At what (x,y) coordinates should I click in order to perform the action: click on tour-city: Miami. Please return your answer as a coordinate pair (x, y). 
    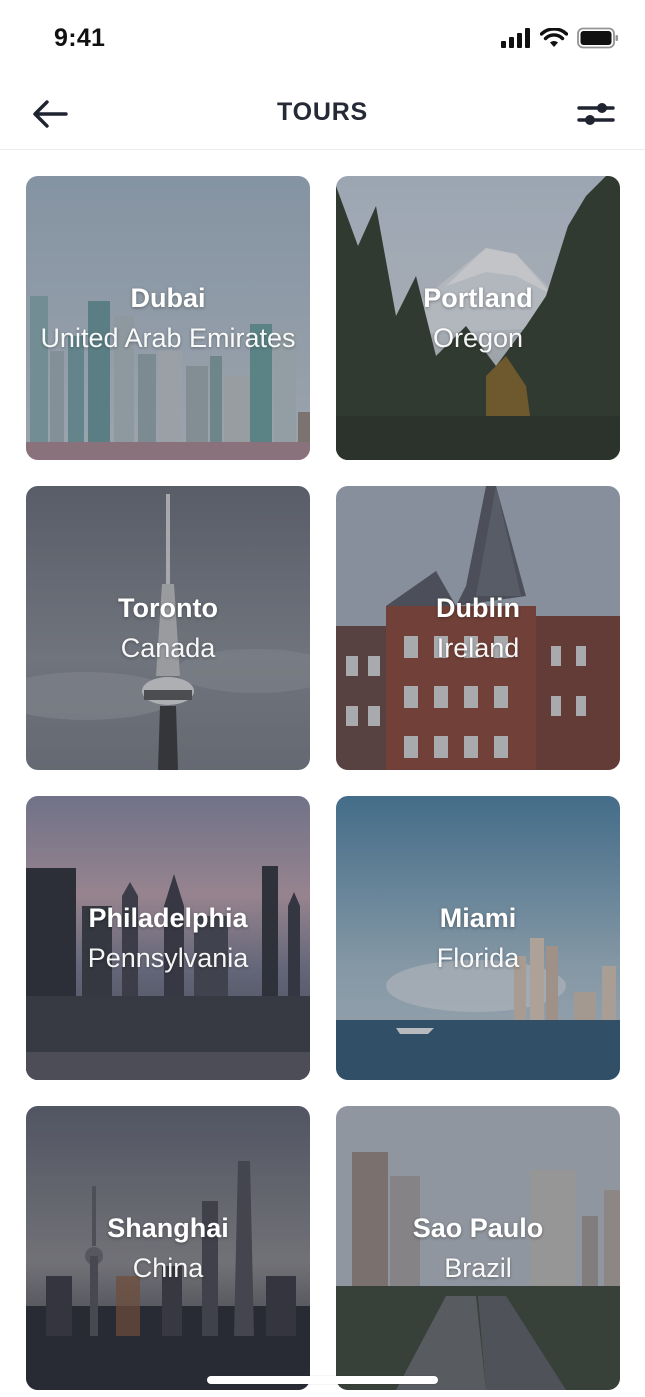
    Looking at the image, I should click on (478, 918).